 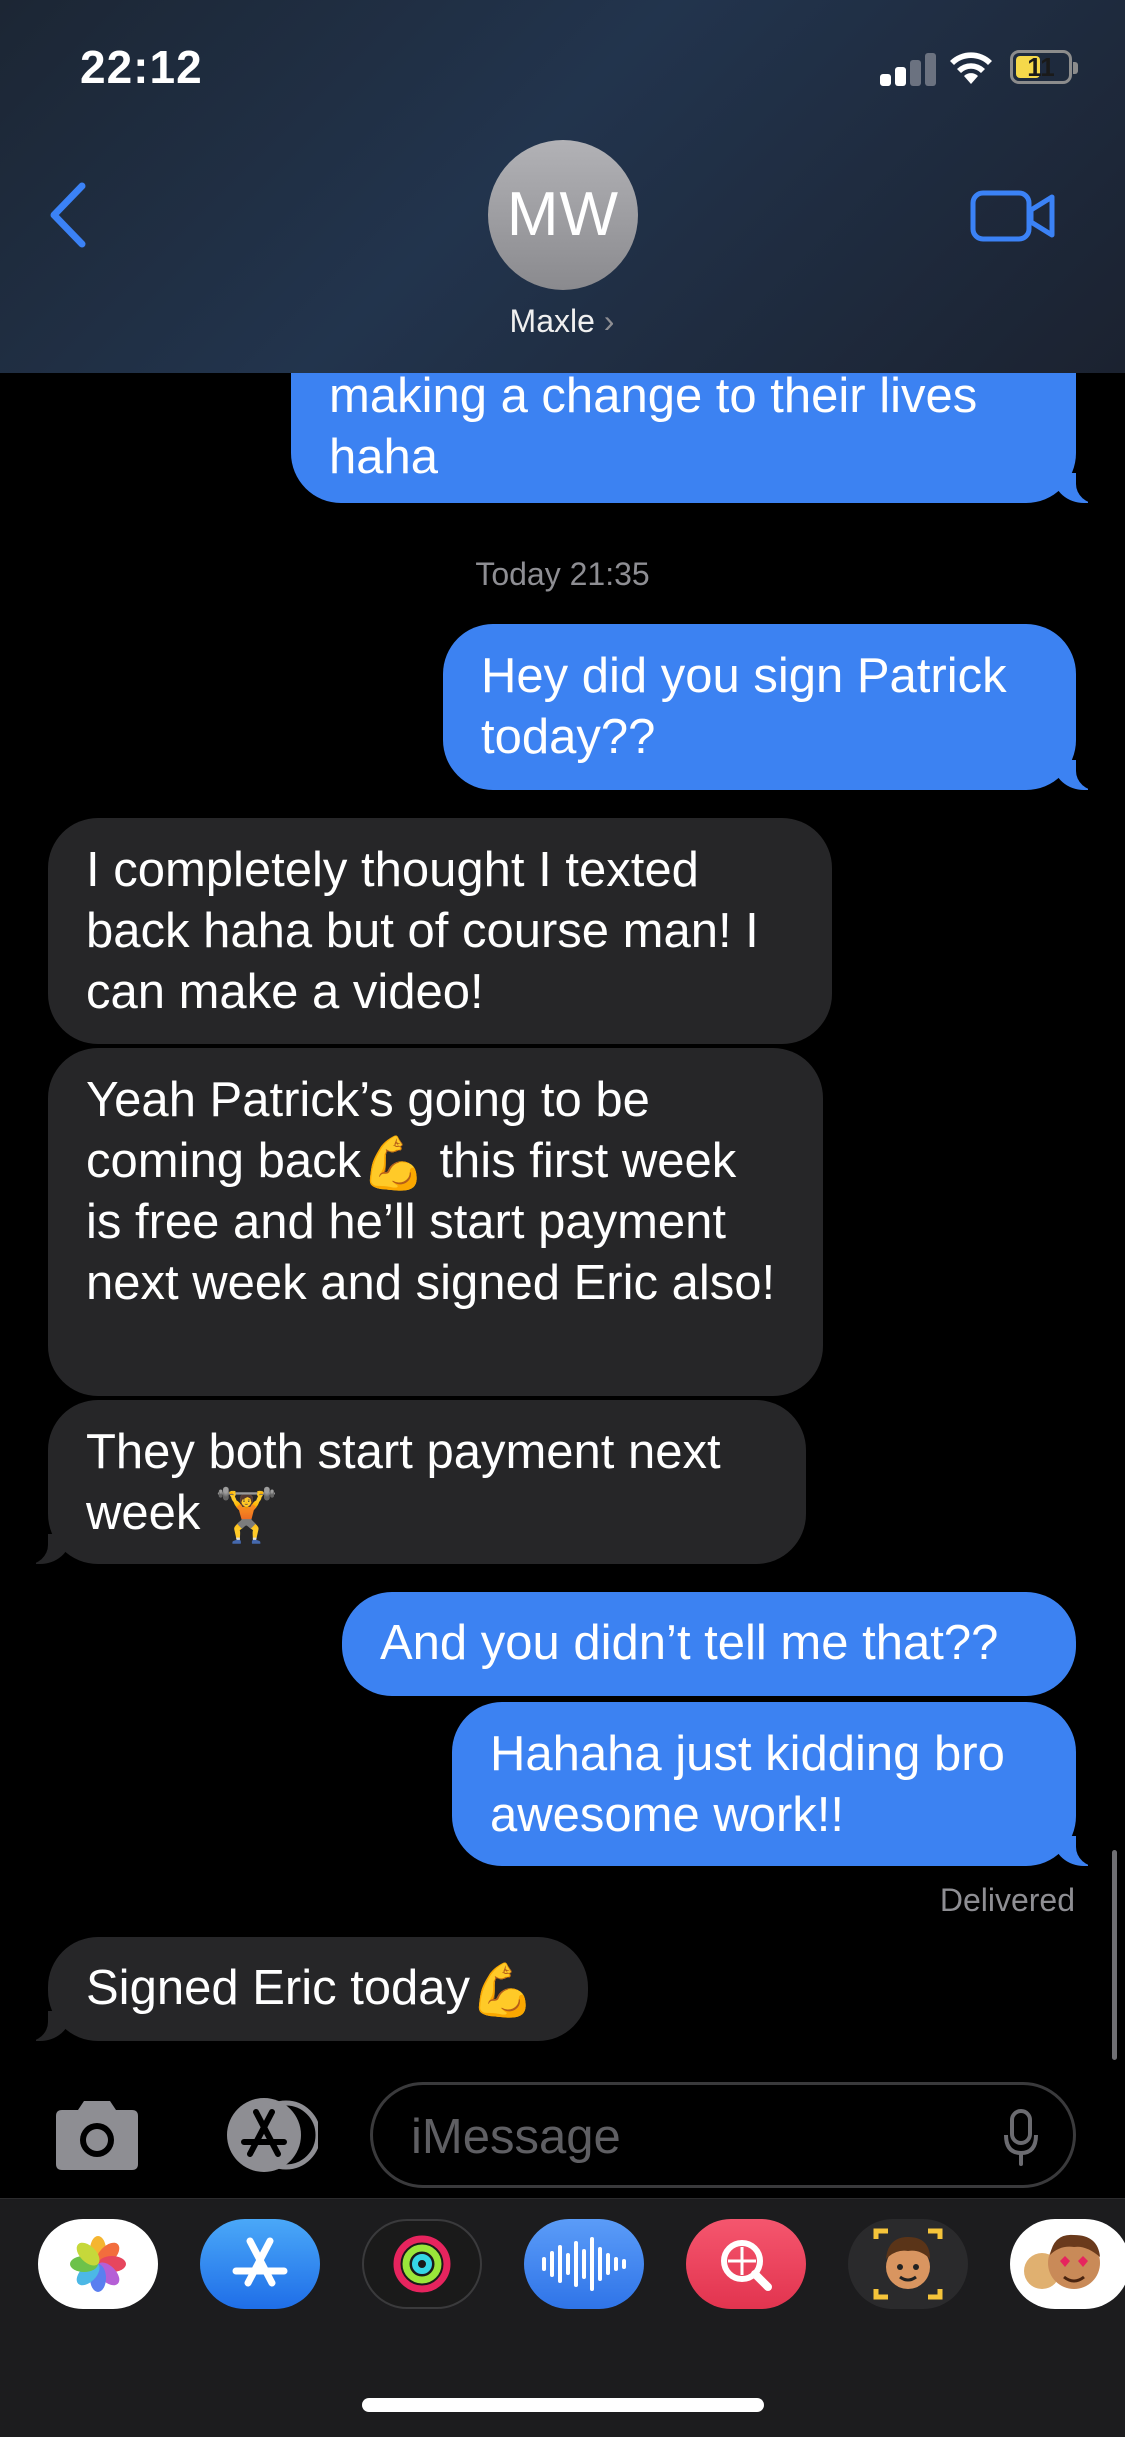 I want to click on memoji-icon, so click(x=908, y=2264).